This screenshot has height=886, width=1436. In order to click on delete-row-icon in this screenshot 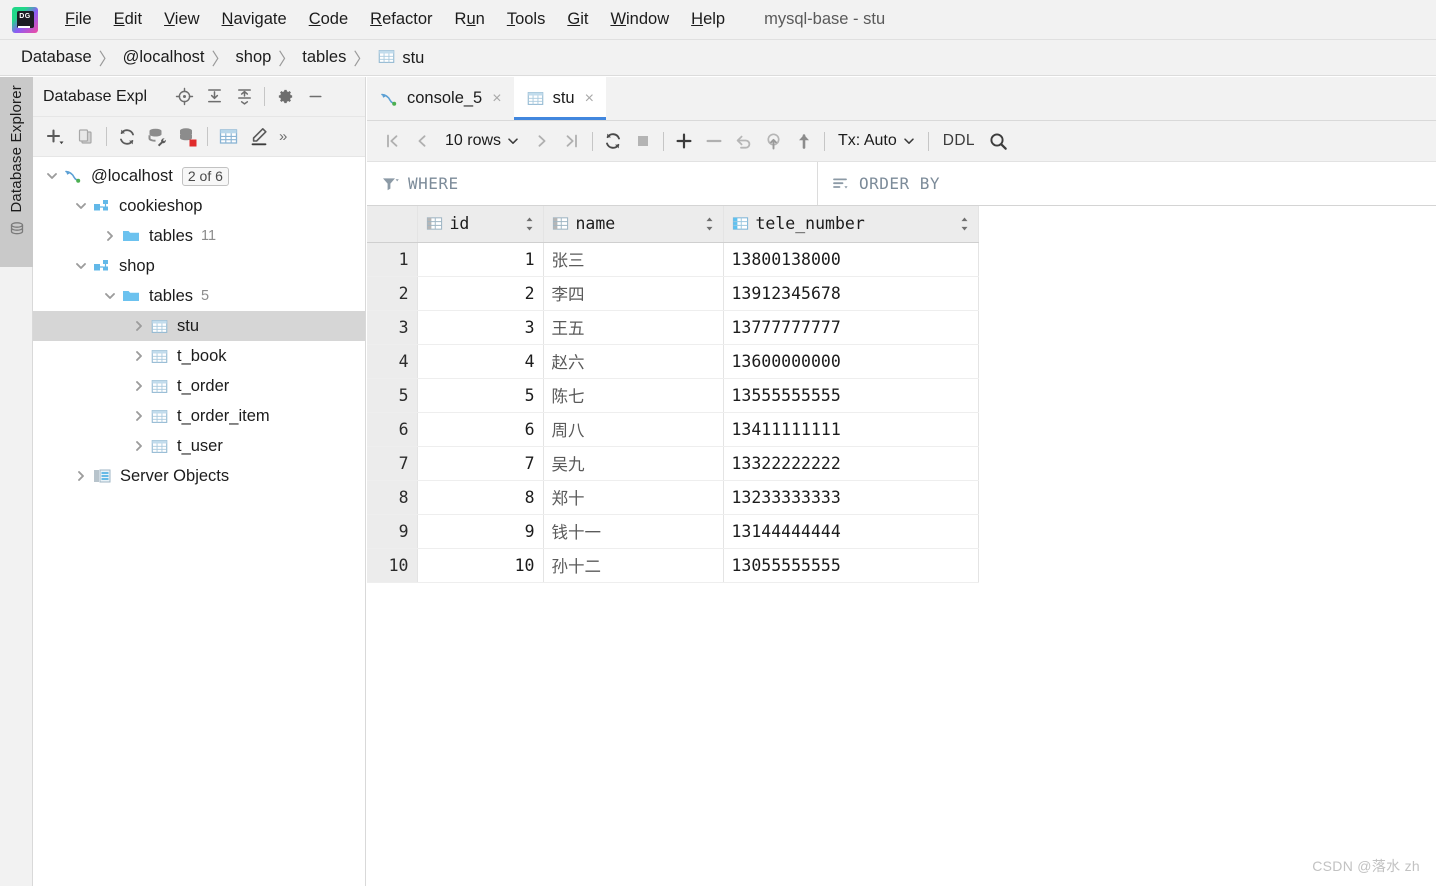, I will do `click(714, 141)`.